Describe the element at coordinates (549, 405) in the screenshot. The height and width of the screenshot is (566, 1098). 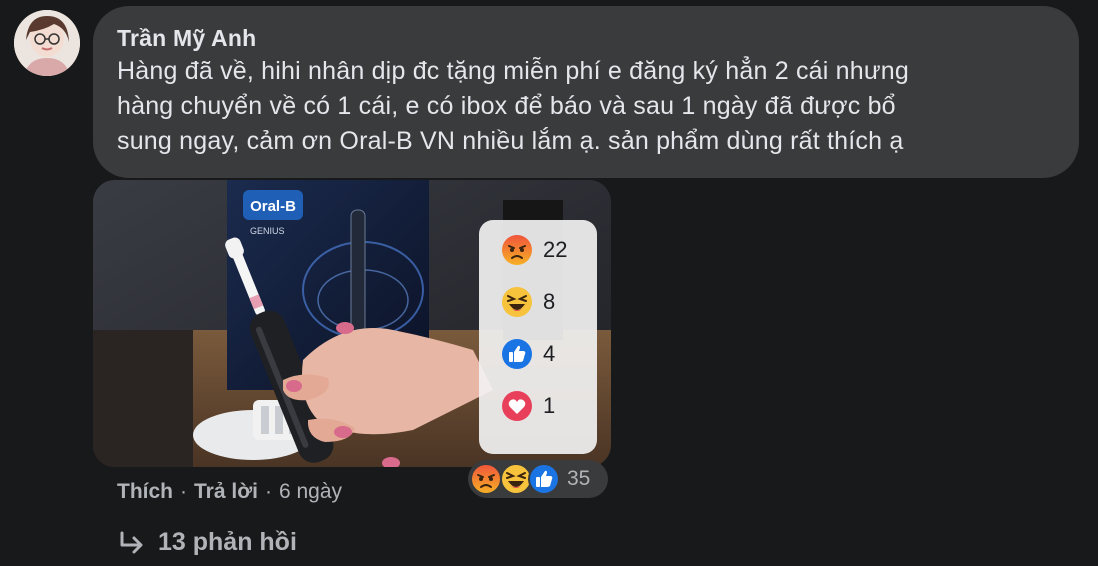
I see `reaction-count: 1` at that location.